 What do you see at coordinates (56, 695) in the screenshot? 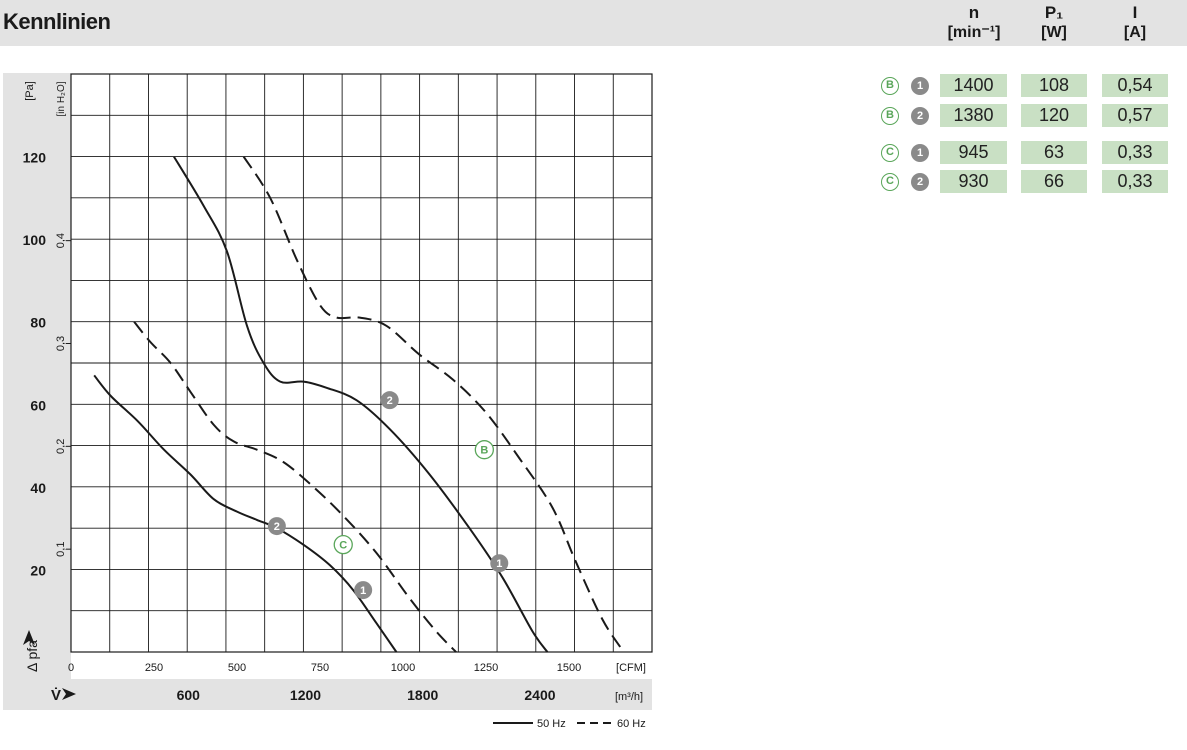
I see `x-axis-label: V̇` at bounding box center [56, 695].